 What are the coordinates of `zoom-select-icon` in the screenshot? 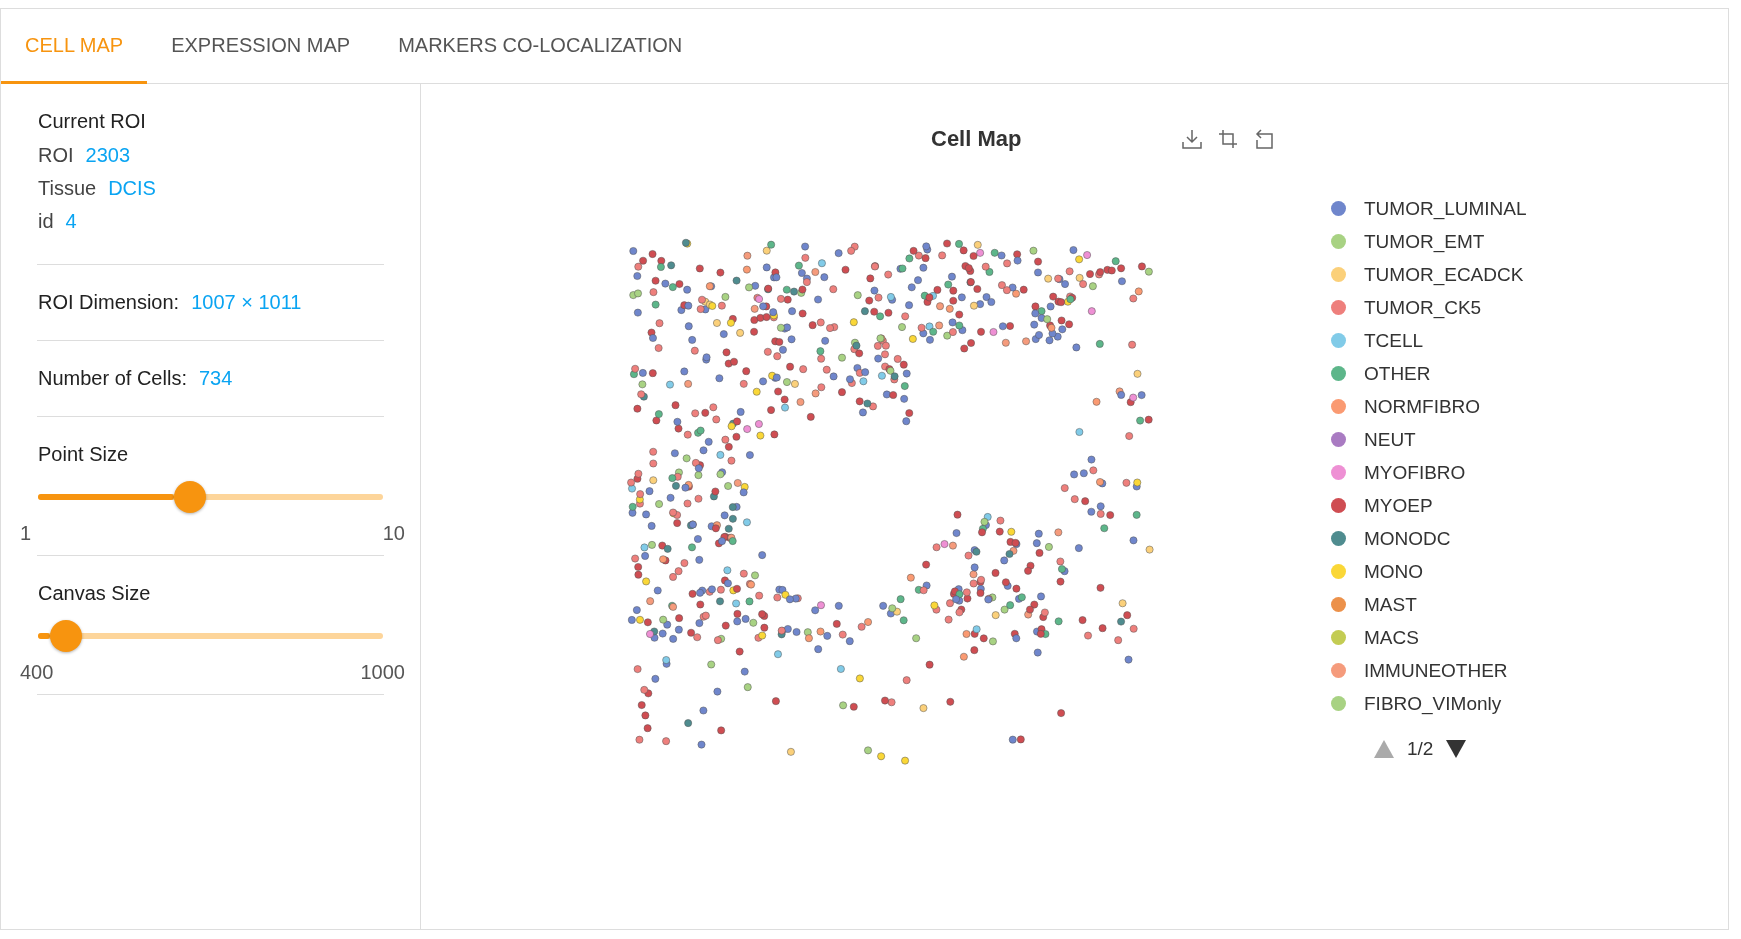 It's located at (1228, 139).